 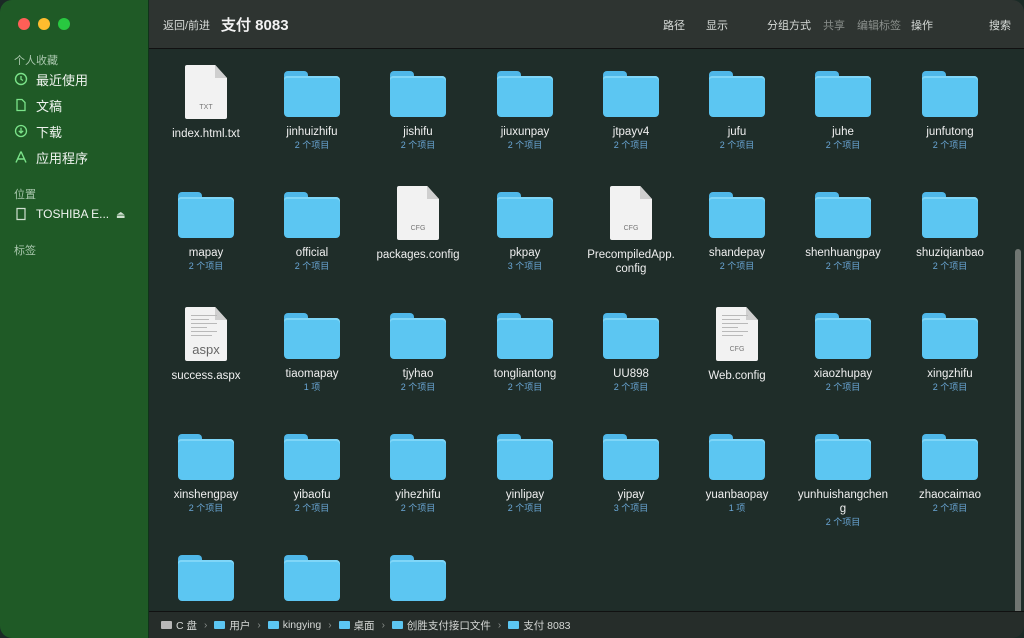 What do you see at coordinates (737, 349) in the screenshot?
I see `file-type-label: CFG` at bounding box center [737, 349].